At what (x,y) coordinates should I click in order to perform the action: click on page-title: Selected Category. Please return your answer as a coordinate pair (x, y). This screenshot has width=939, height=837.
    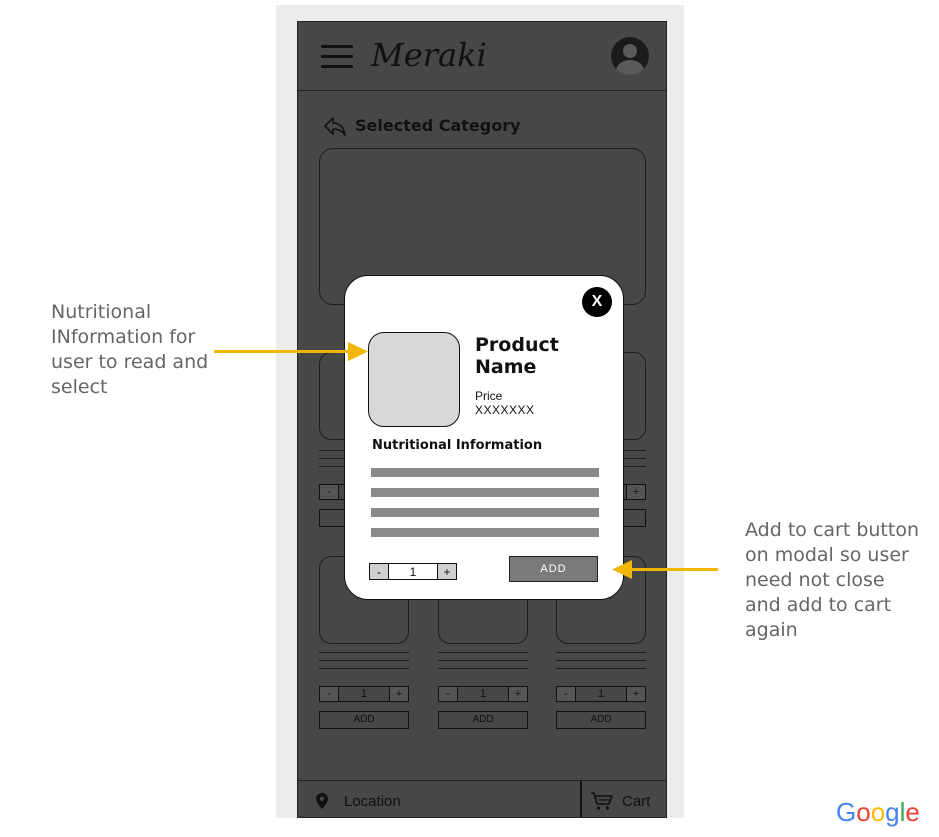
    Looking at the image, I should click on (438, 125).